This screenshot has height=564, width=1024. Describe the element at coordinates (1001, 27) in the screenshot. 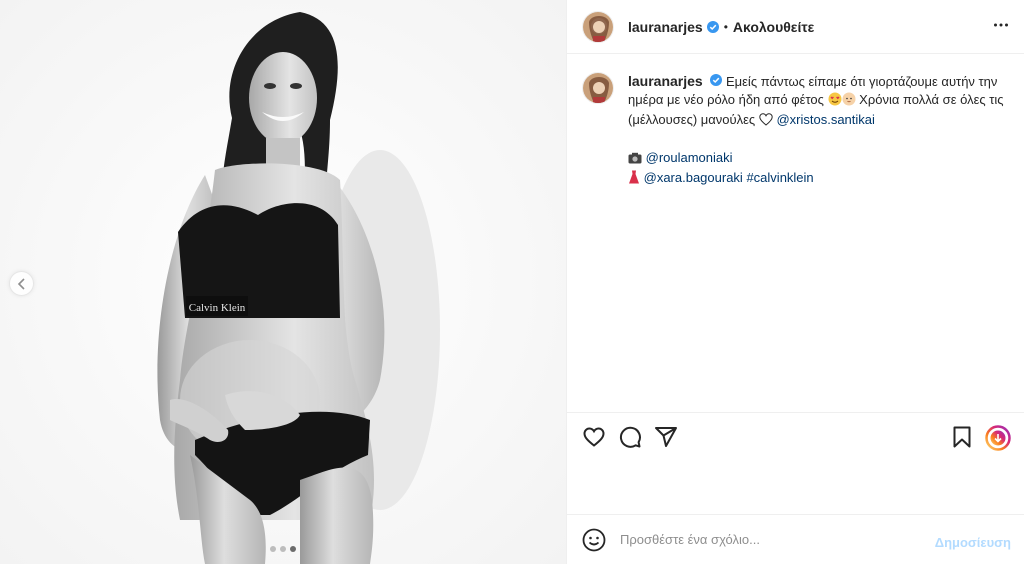

I see `more-options-button` at that location.